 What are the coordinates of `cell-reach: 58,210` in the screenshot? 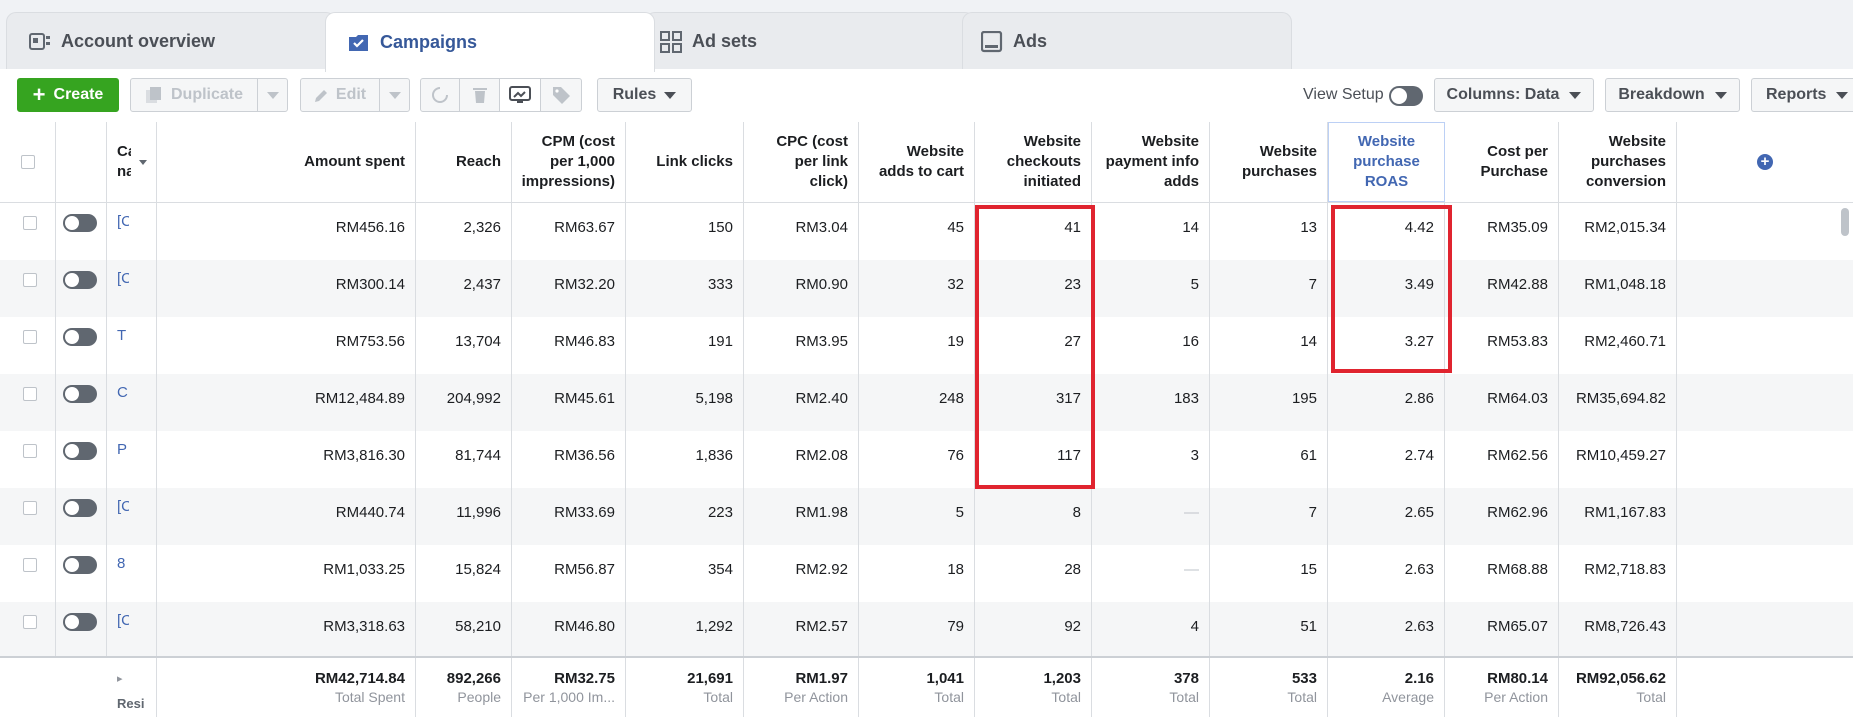 It's located at (464, 630).